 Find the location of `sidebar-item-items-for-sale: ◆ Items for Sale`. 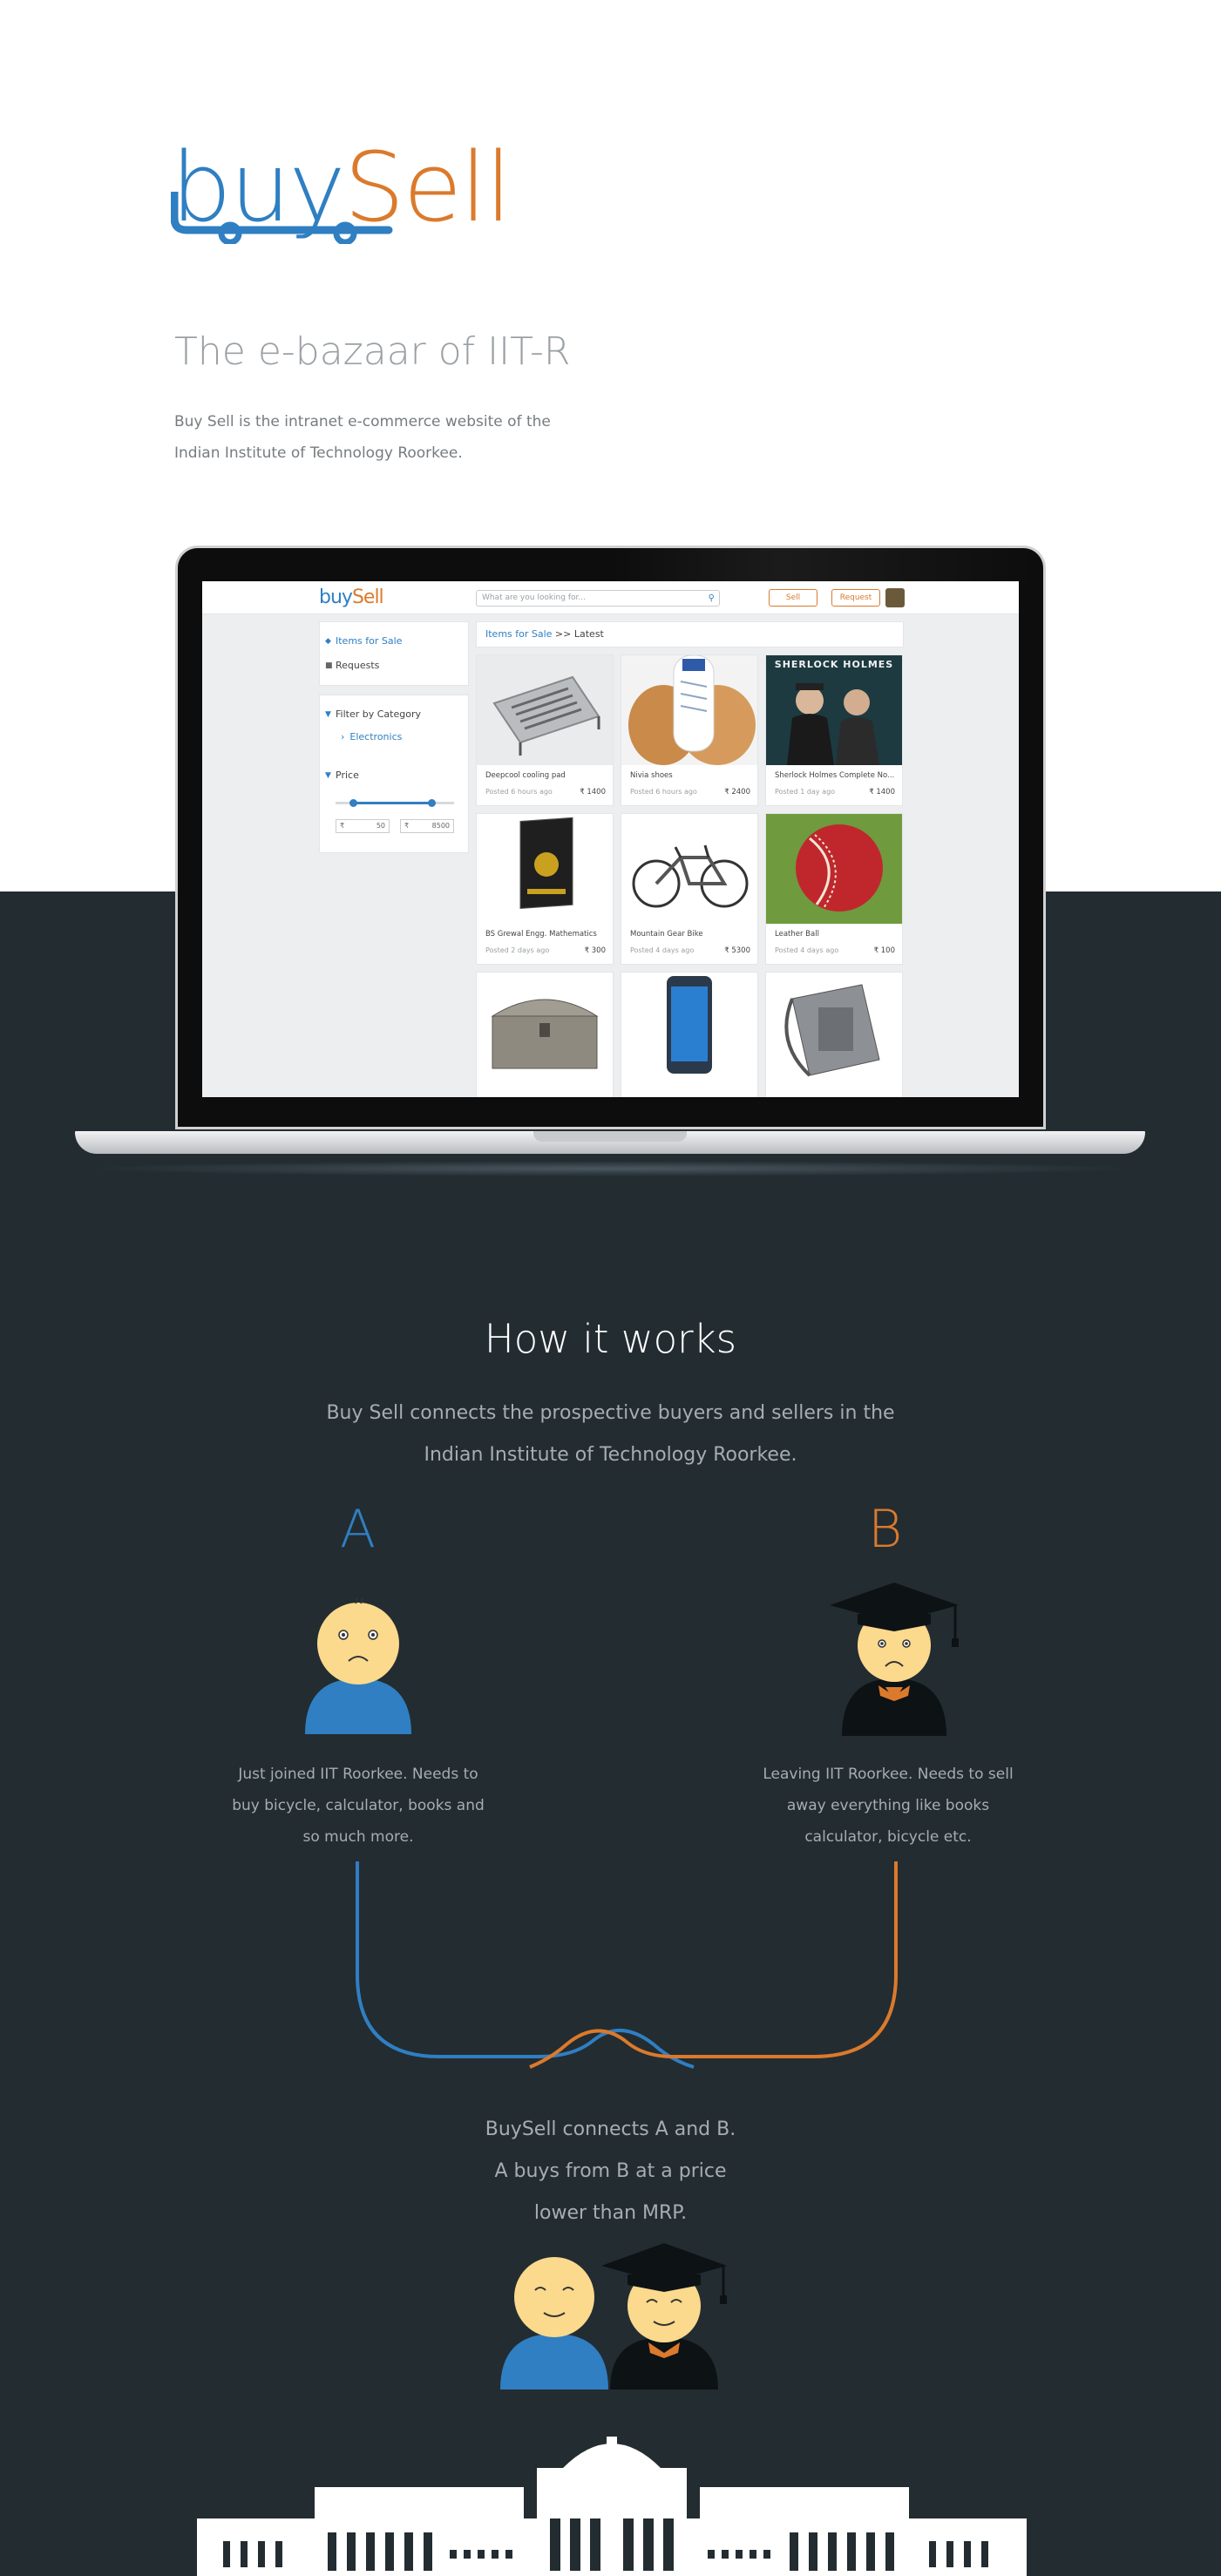

sidebar-item-items-for-sale: ◆ Items for Sale is located at coordinates (394, 642).